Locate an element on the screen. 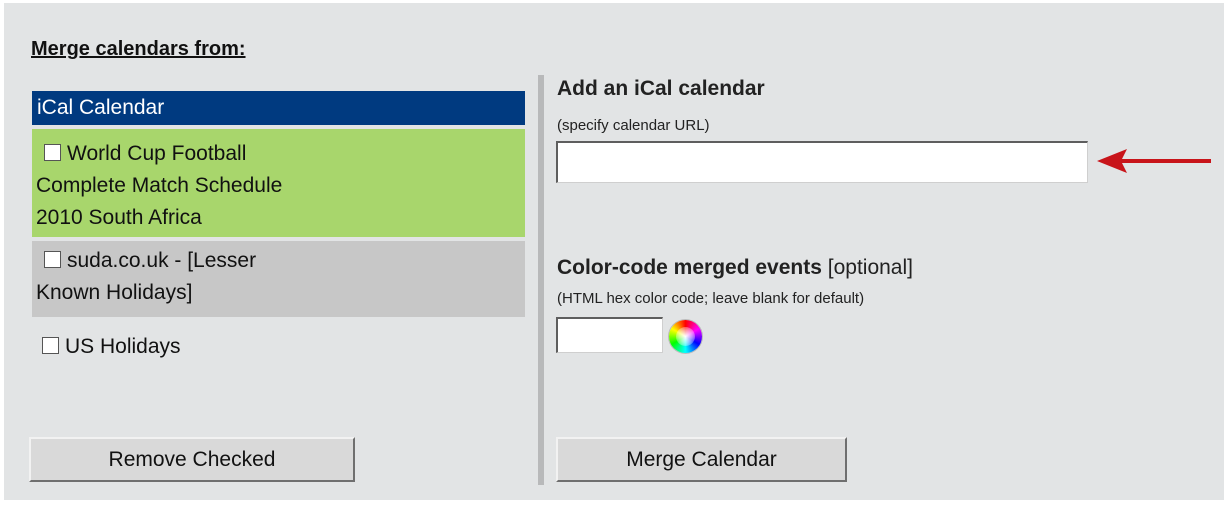  suda-line2: Known Holidays] is located at coordinates (114, 292).